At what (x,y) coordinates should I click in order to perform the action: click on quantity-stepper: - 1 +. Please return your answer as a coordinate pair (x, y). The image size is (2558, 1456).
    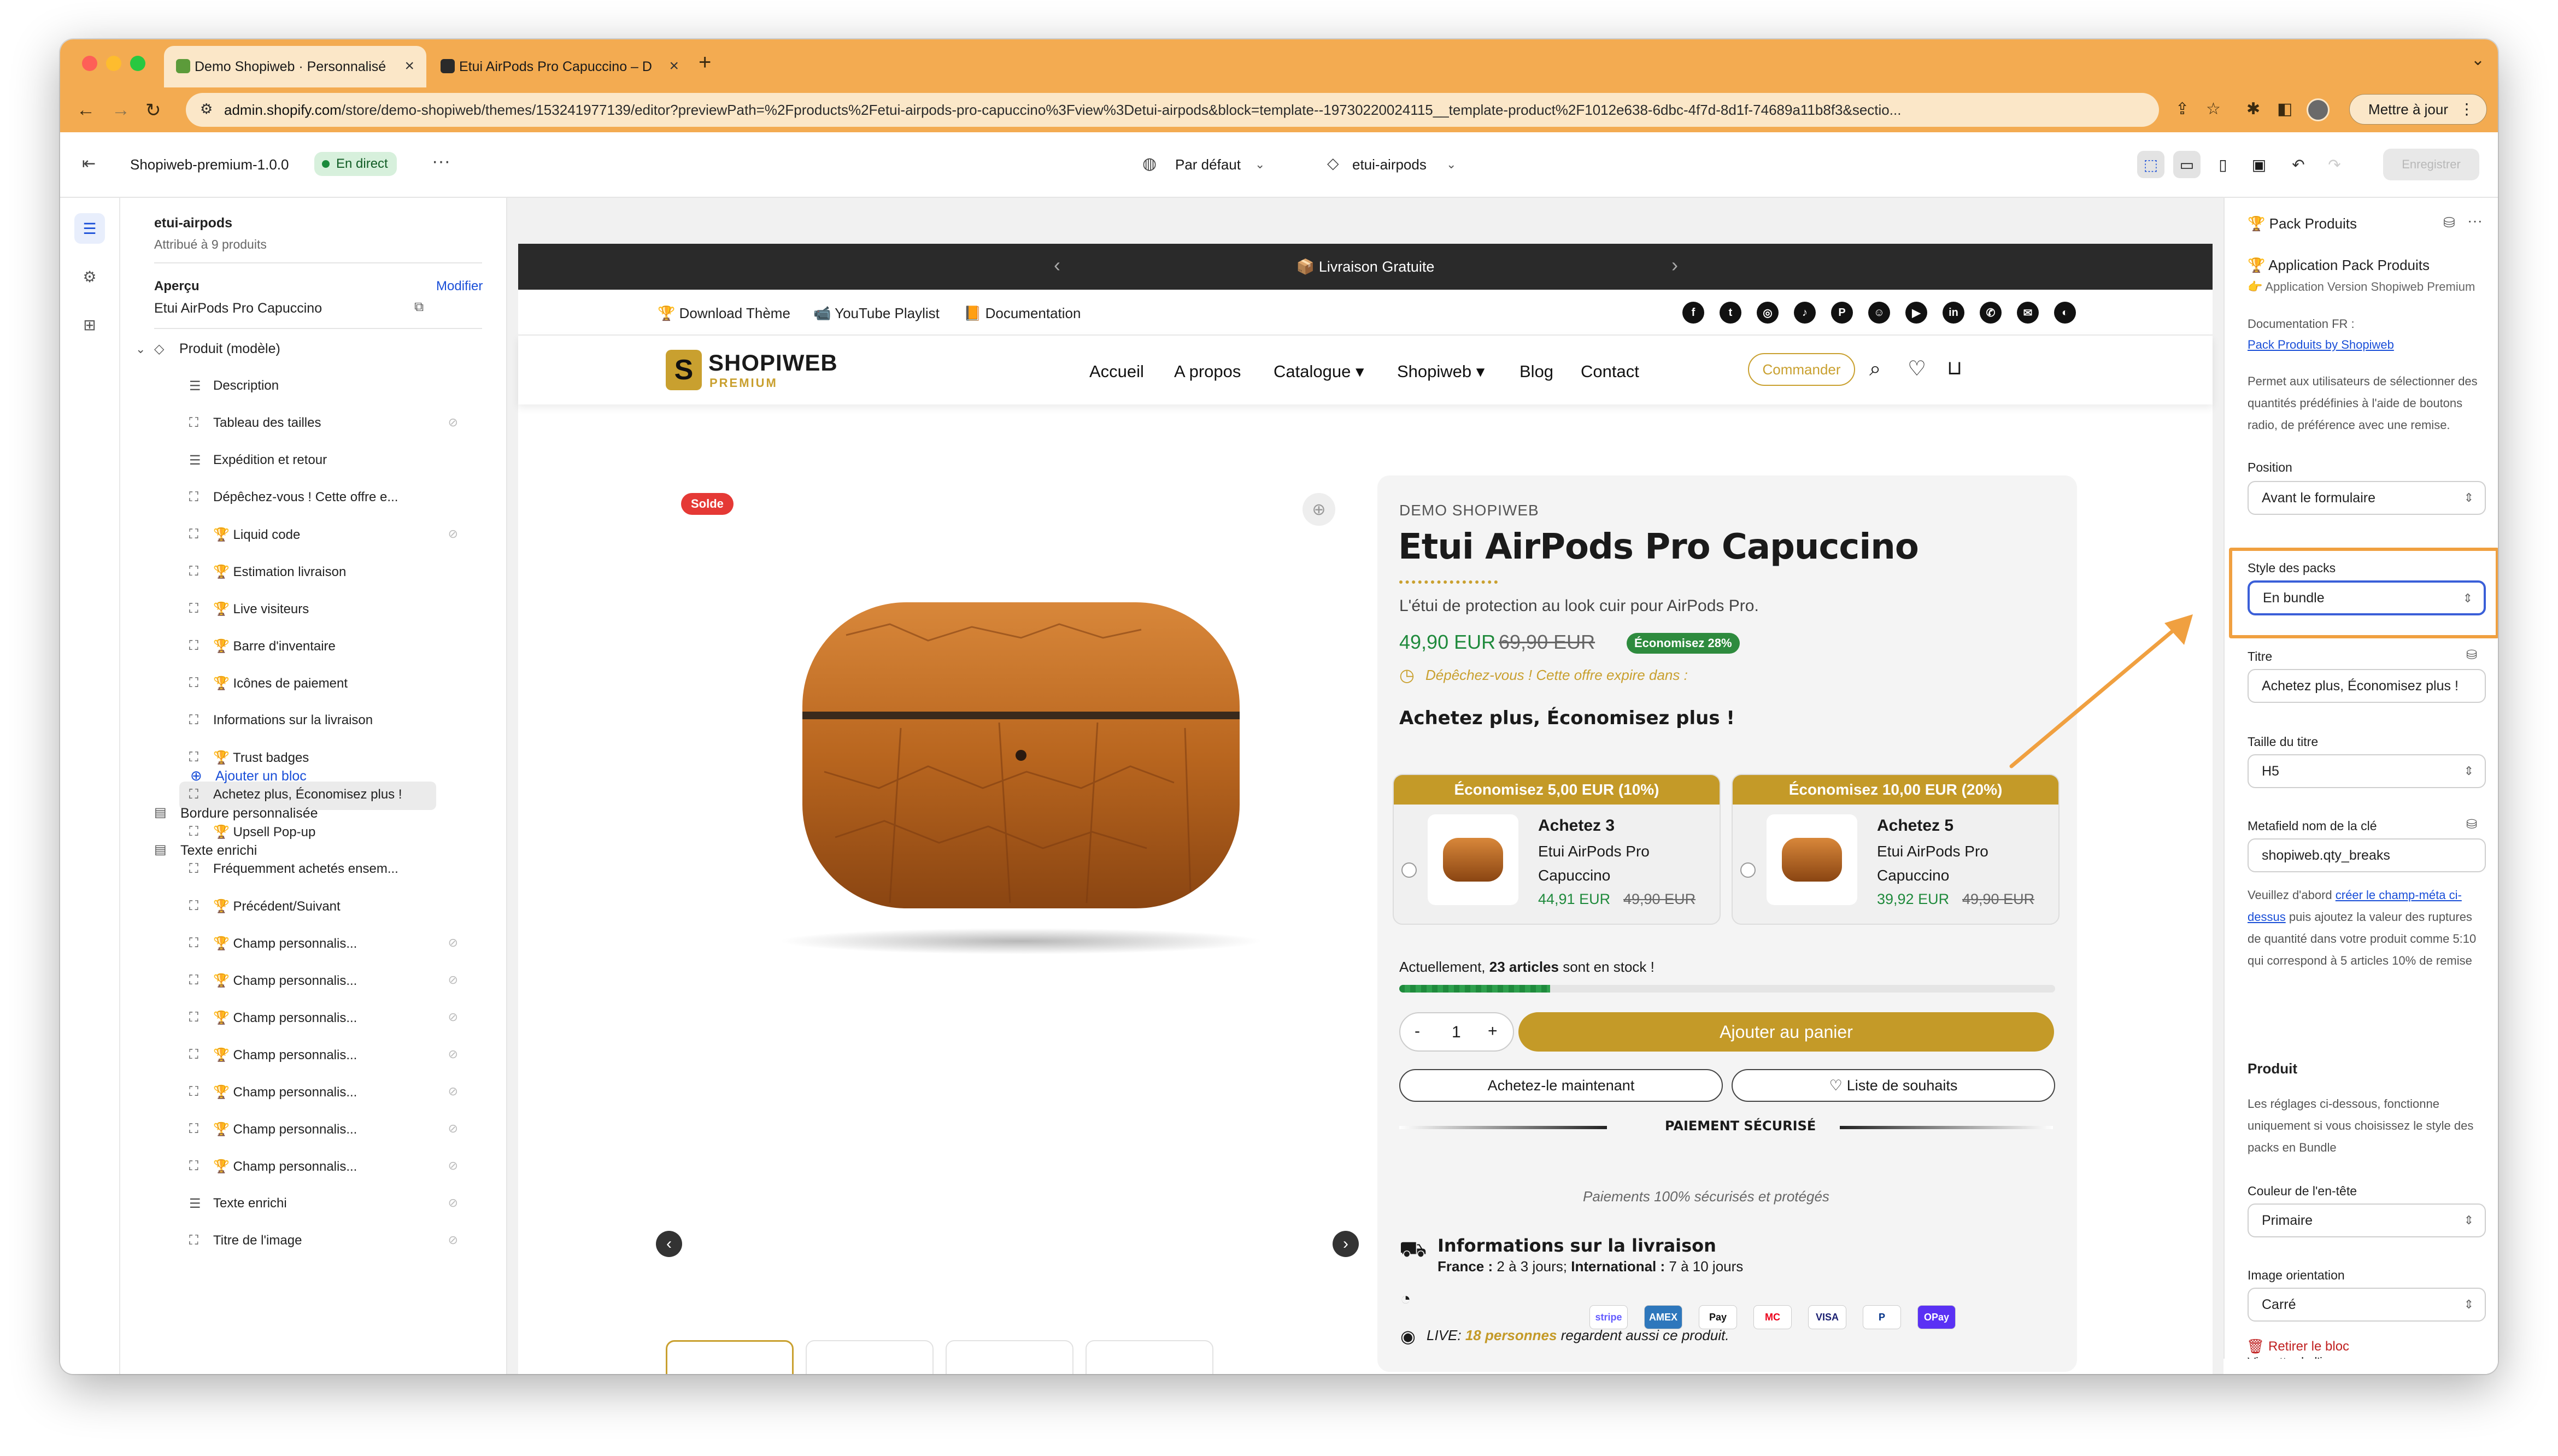
    Looking at the image, I should click on (1456, 1032).